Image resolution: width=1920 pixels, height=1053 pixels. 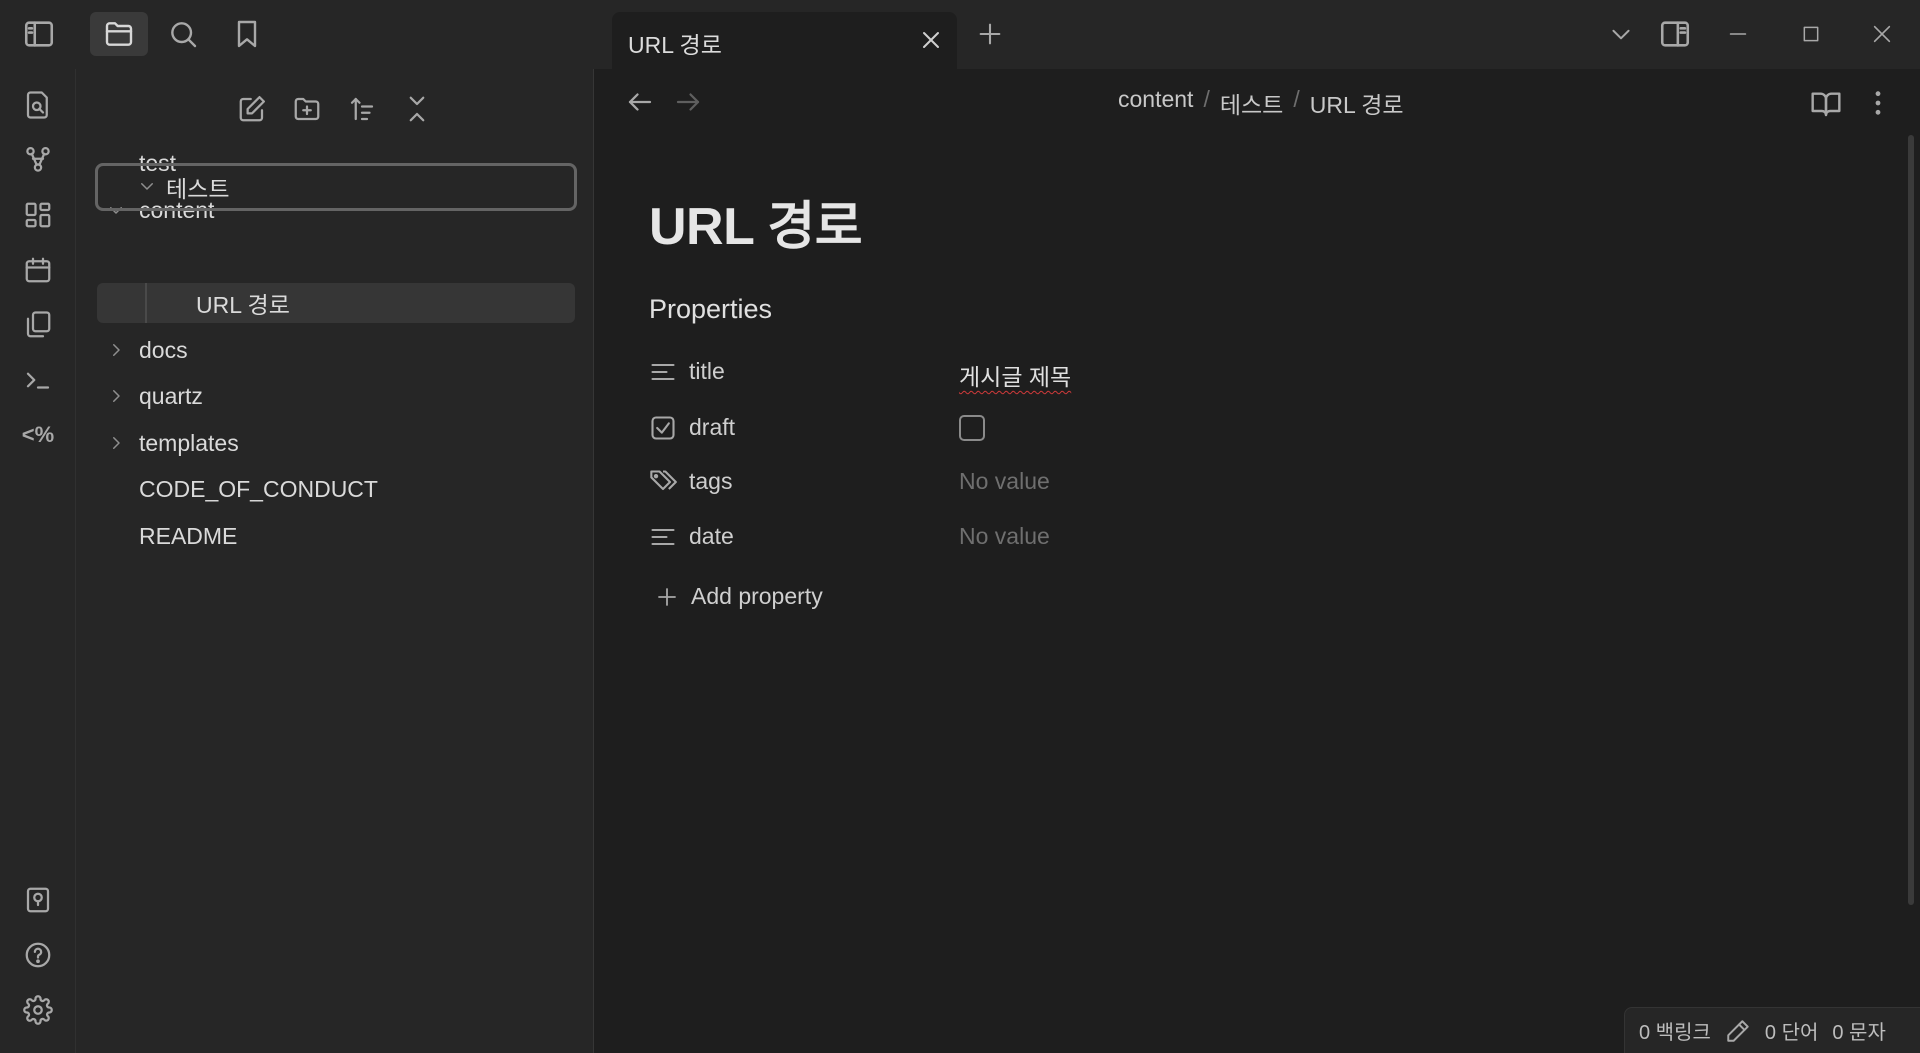 I want to click on add-property-label: Add property, so click(x=757, y=596).